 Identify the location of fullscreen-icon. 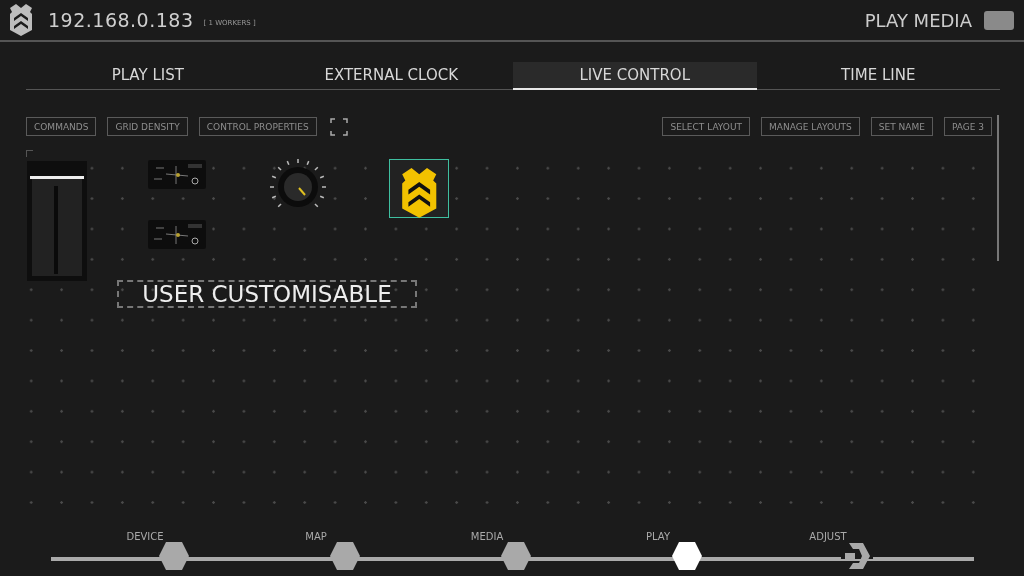
(338, 126).